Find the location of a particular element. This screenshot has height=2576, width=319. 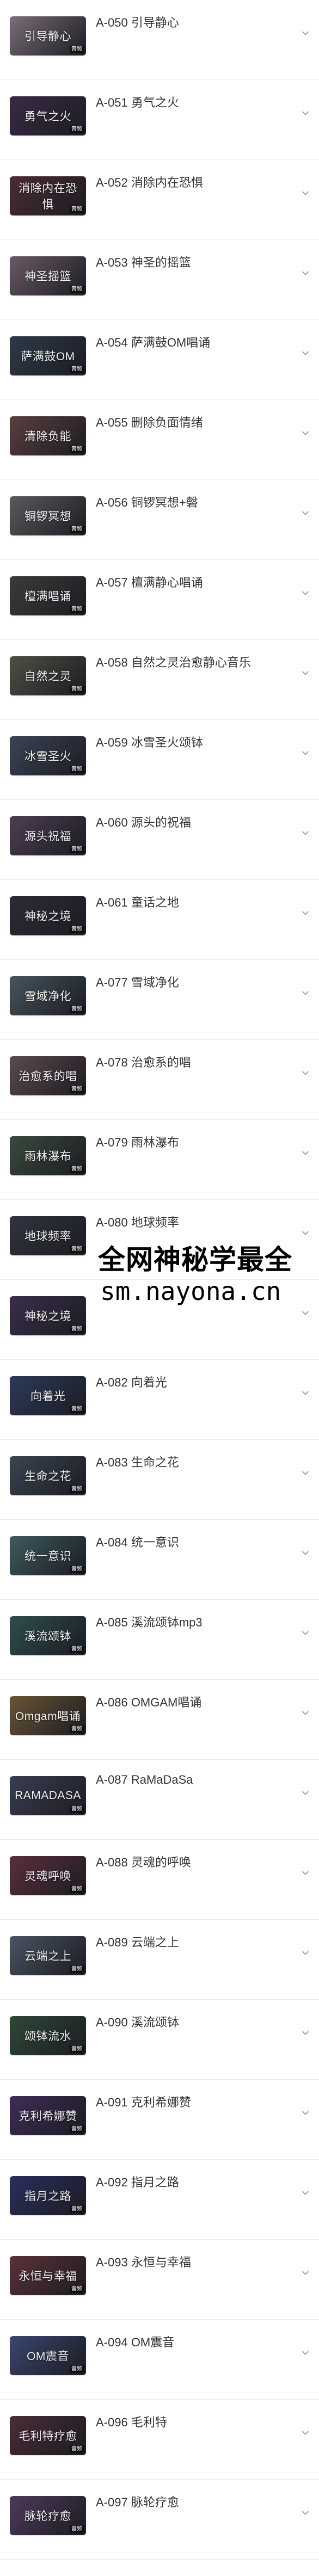

list-item: OM震音 音频 A-094 OM震音 is located at coordinates (159, 2360).